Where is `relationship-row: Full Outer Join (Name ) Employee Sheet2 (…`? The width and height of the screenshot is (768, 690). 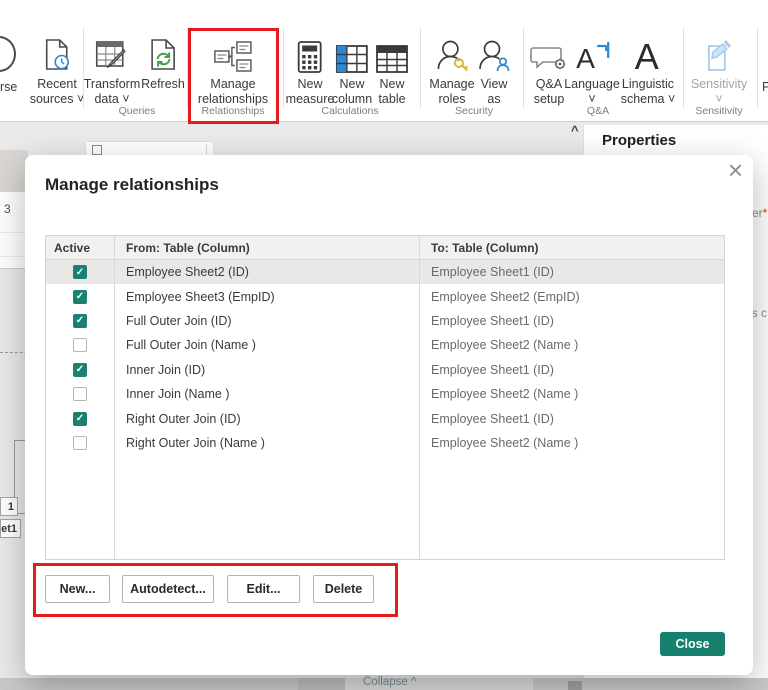 relationship-row: Full Outer Join (Name ) Employee Sheet2 (… is located at coordinates (385, 345).